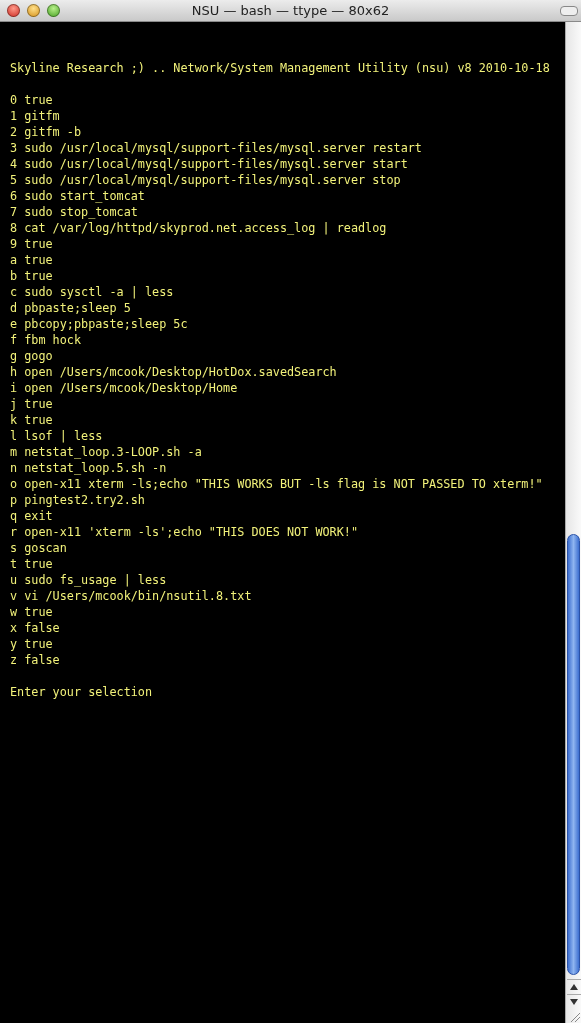 The height and width of the screenshot is (1023, 581). Describe the element at coordinates (77, 500) in the screenshot. I see `menu-line: p pingtest2.try2.sh` at that location.